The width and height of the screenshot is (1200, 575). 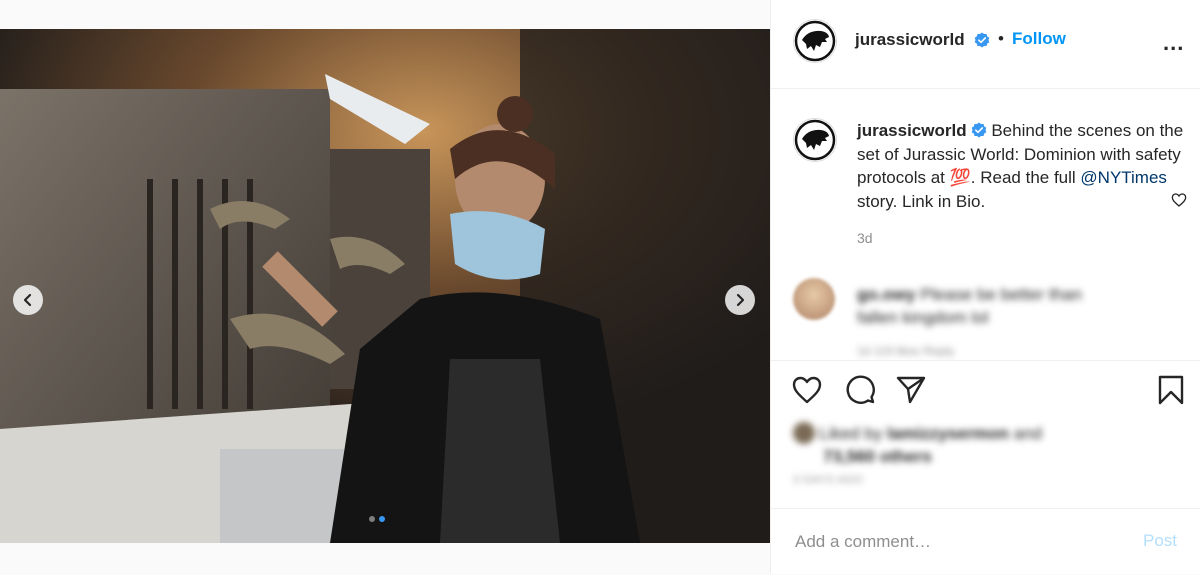 I want to click on chevron-right-icon, so click(x=740, y=300).